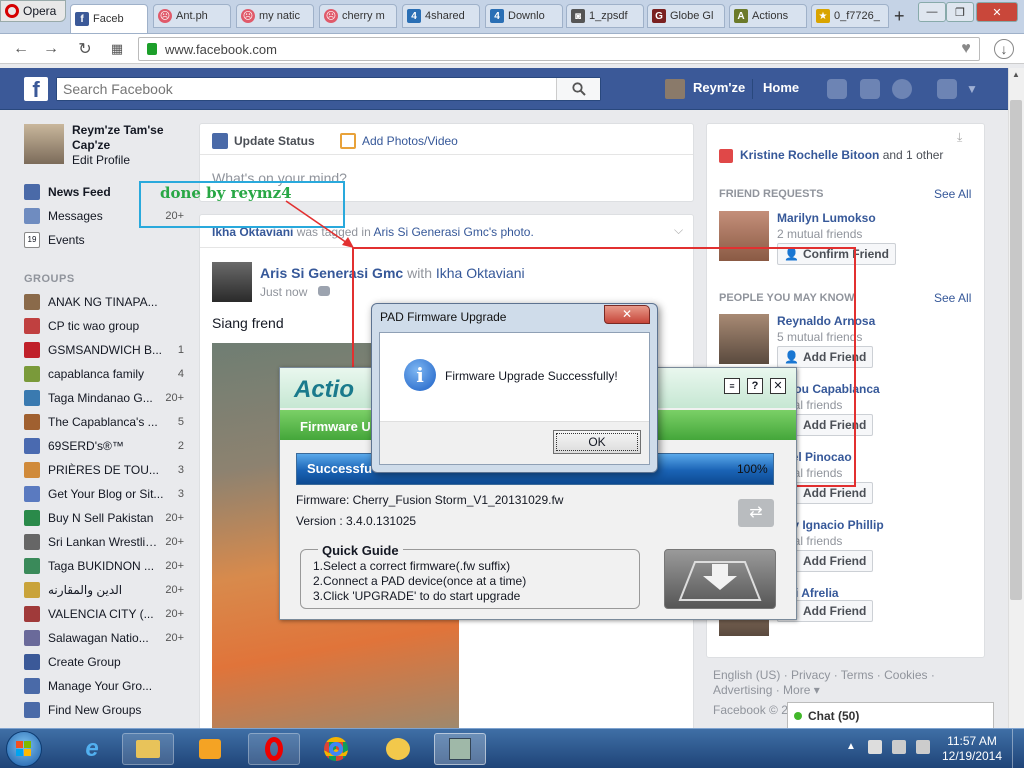 This screenshot has height=768, width=1024. Describe the element at coordinates (263, 141) in the screenshot. I see `update-status-tab: Update Status` at that location.